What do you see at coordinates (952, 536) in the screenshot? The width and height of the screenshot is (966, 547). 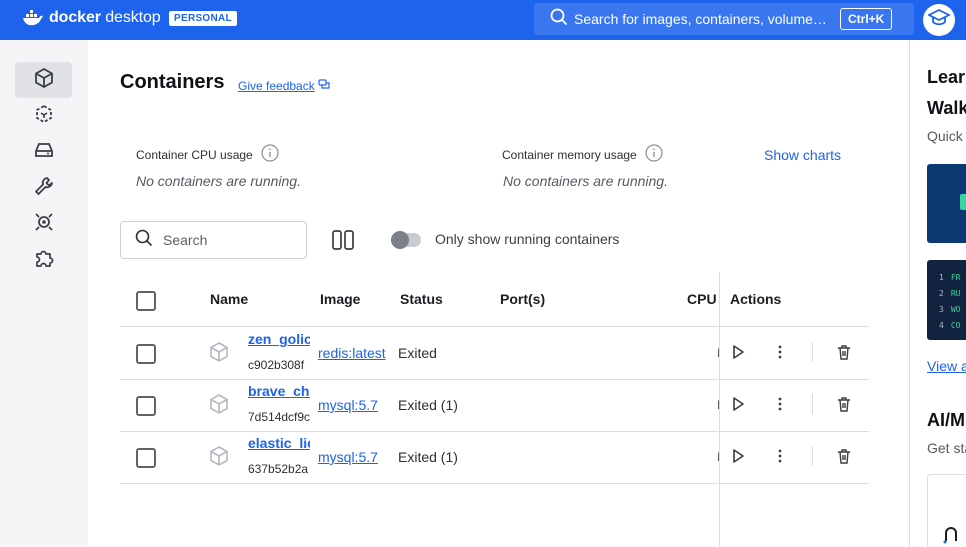 I see `ai-logo-icon` at bounding box center [952, 536].